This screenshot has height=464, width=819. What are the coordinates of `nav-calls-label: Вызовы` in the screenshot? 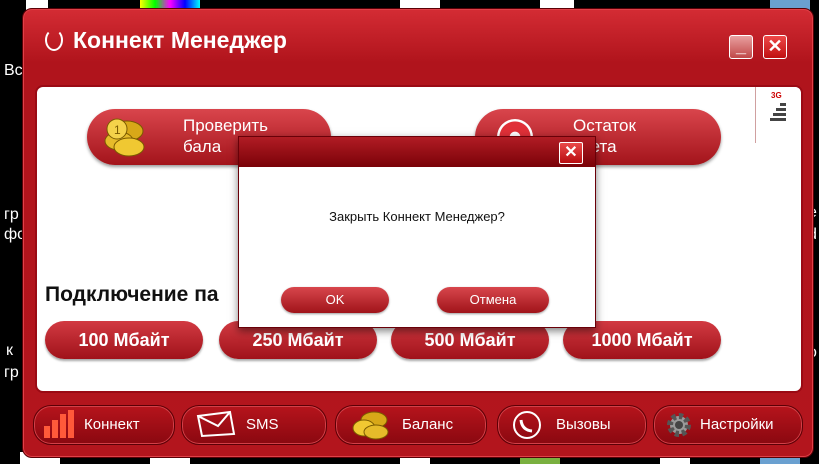 It's located at (583, 424).